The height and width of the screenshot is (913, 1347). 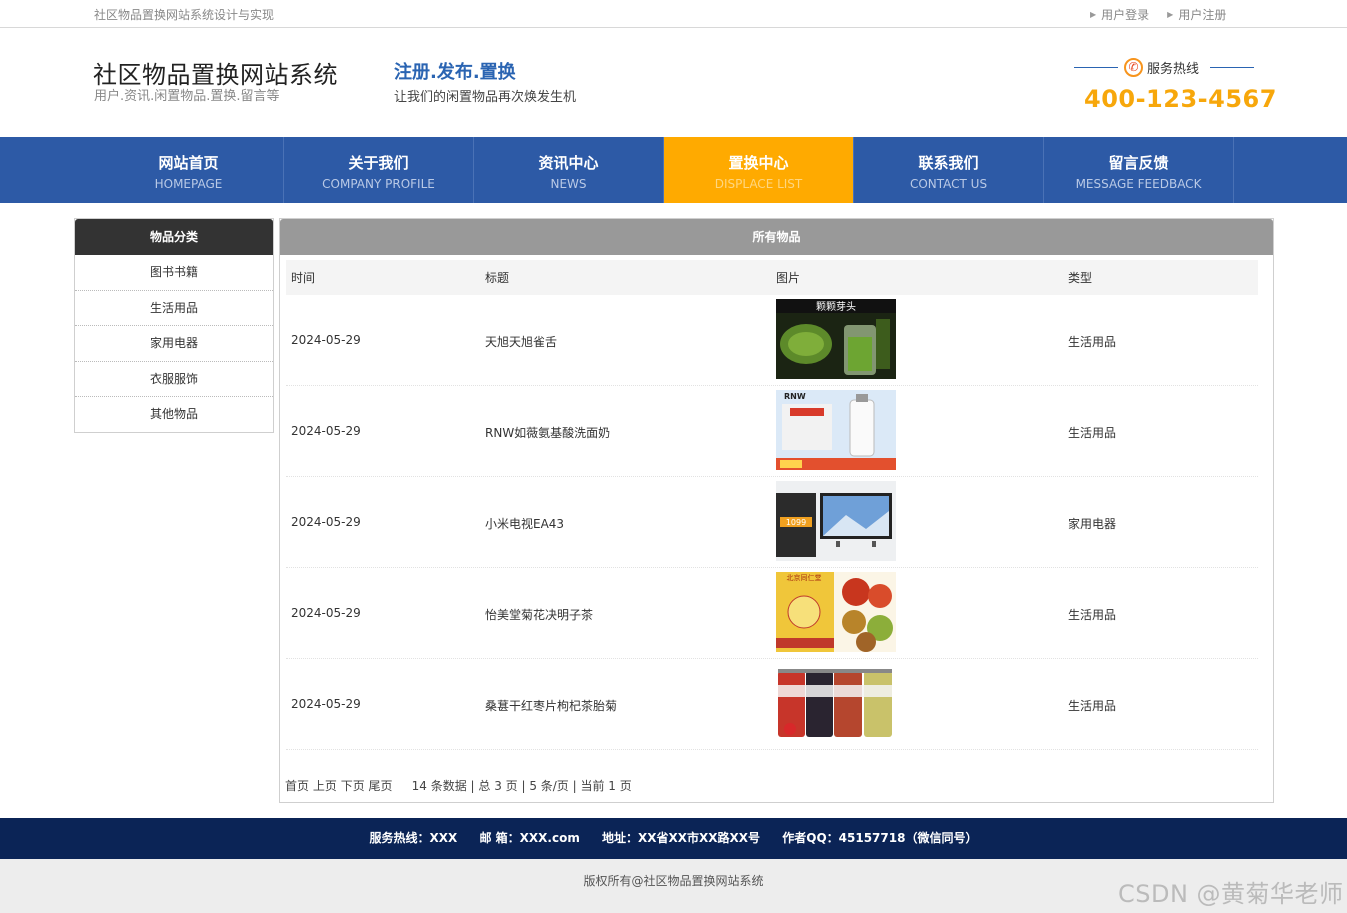 I want to click on table-row: 2024-05-29 小米电视EA43 1099 家用电器, so click(x=772, y=522).